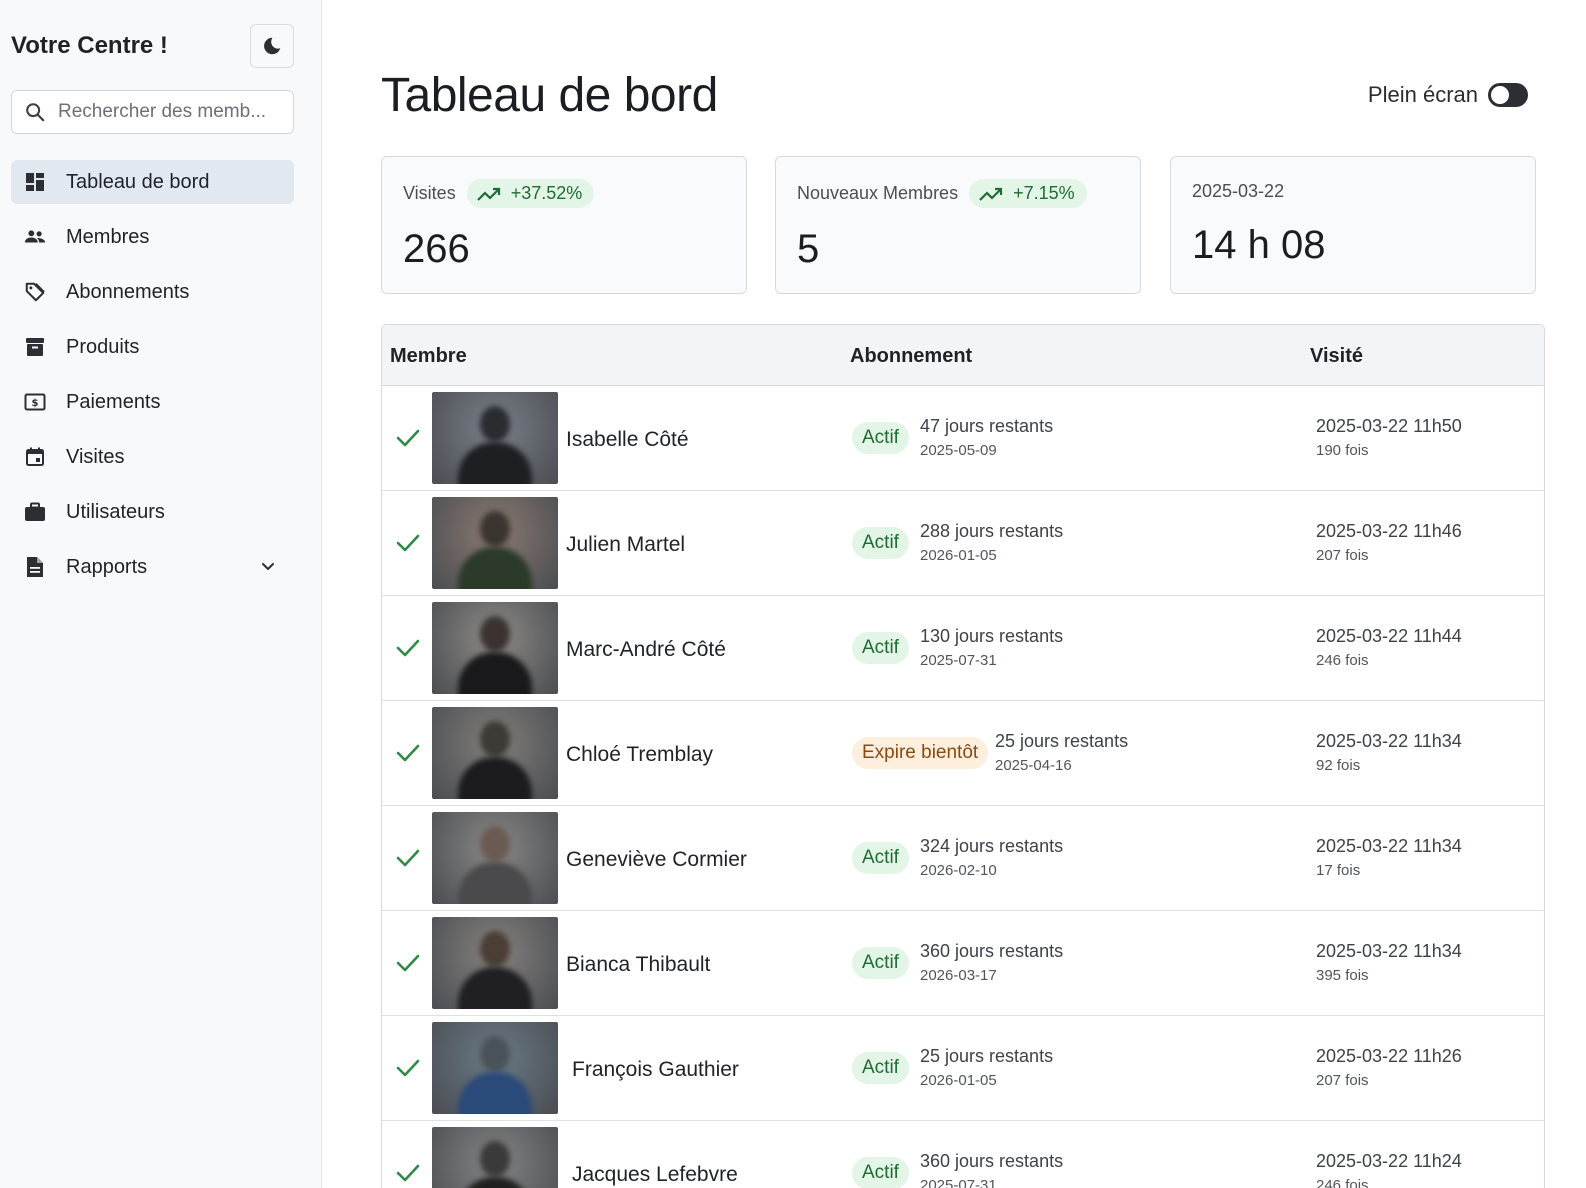 The width and height of the screenshot is (1586, 1188). What do you see at coordinates (128, 291) in the screenshot?
I see `sidebar-item-label: Abonnements` at bounding box center [128, 291].